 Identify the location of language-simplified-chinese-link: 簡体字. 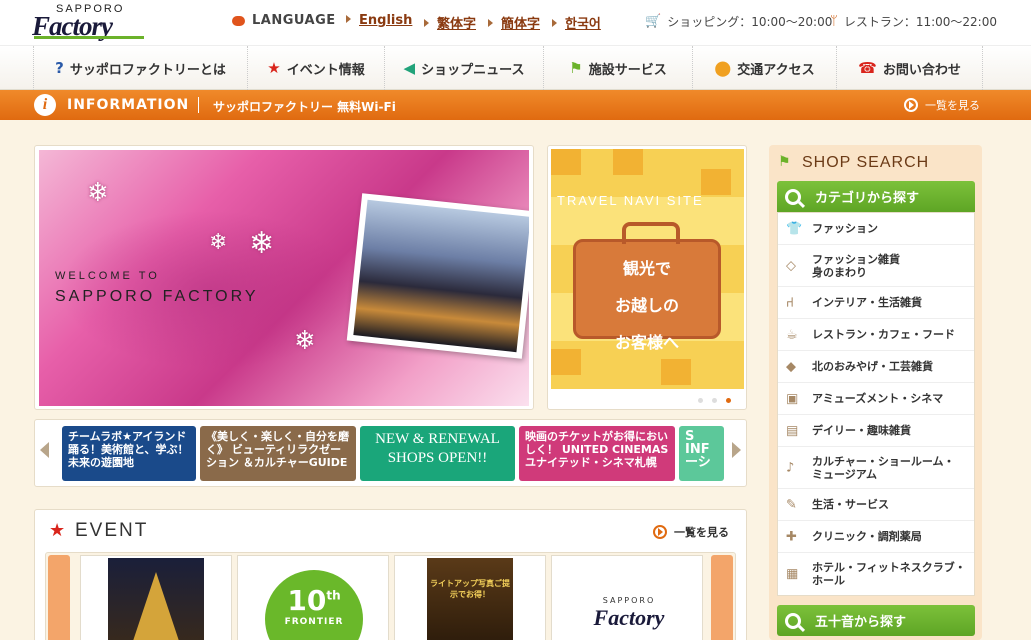
(514, 22).